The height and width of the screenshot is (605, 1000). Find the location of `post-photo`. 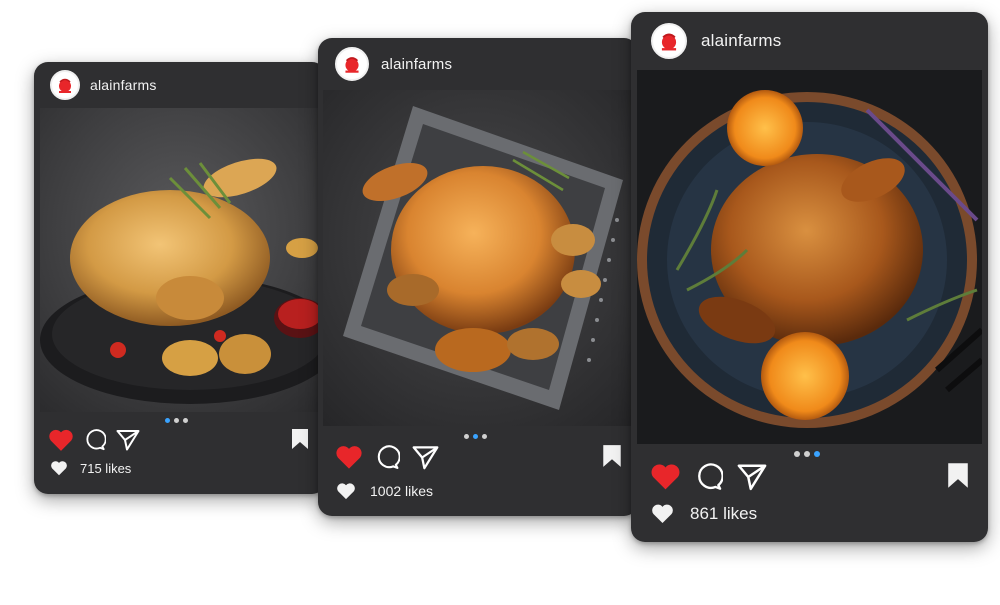

post-photo is located at coordinates (180, 260).